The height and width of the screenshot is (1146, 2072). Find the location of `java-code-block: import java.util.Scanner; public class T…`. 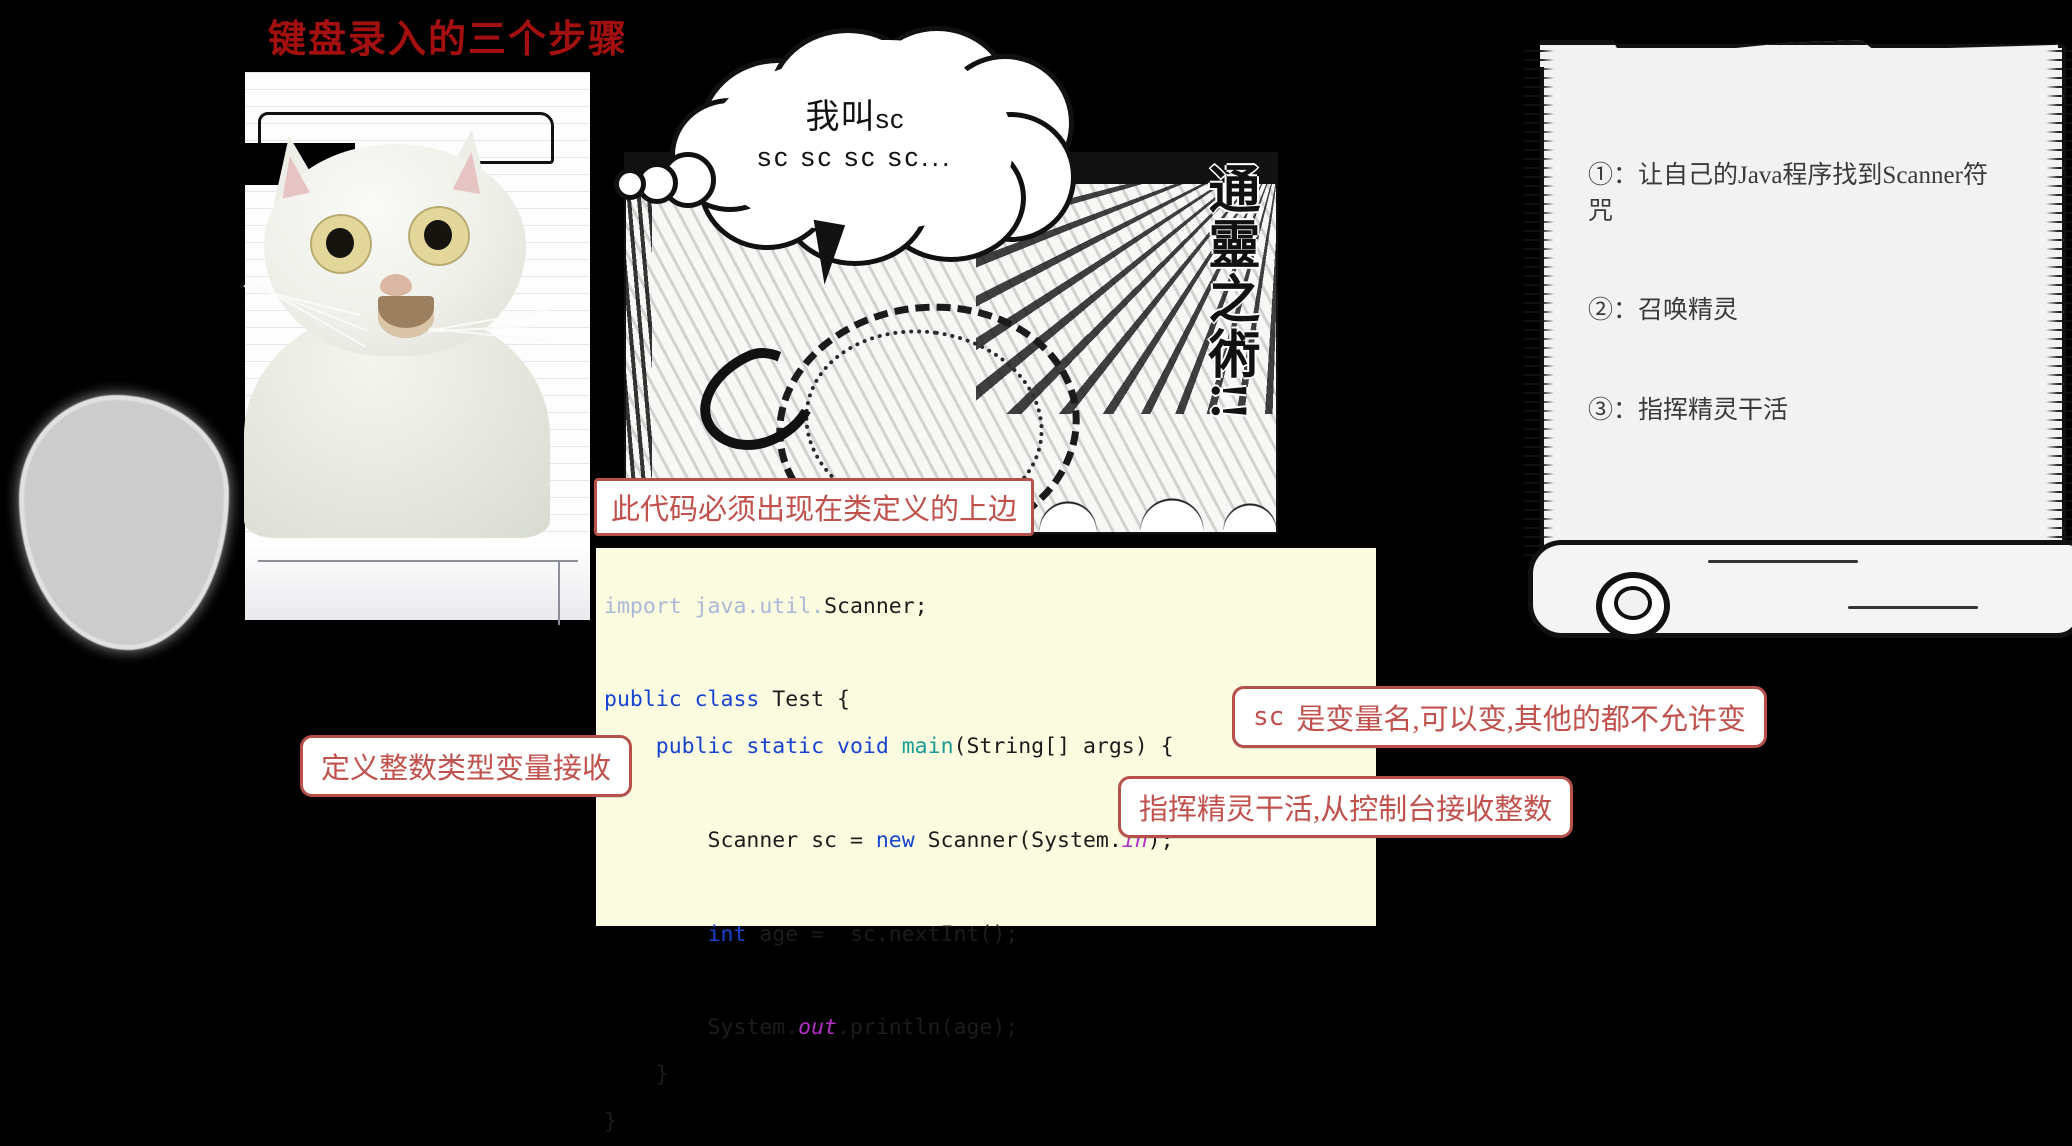

java-code-block: import java.util.Scanner; public class T… is located at coordinates (889, 865).